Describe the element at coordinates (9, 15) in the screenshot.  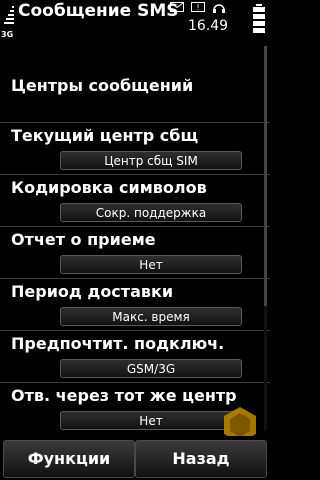
I see `signal-bars-icon` at that location.